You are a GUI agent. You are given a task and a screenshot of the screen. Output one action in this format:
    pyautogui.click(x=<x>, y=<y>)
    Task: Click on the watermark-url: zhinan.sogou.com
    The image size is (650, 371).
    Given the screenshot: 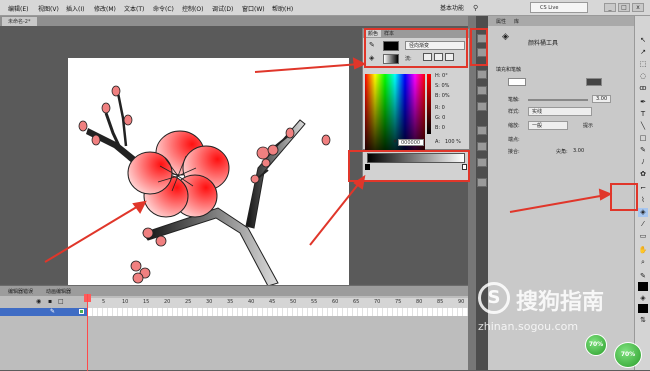 What is the action you would take?
    pyautogui.click(x=528, y=326)
    